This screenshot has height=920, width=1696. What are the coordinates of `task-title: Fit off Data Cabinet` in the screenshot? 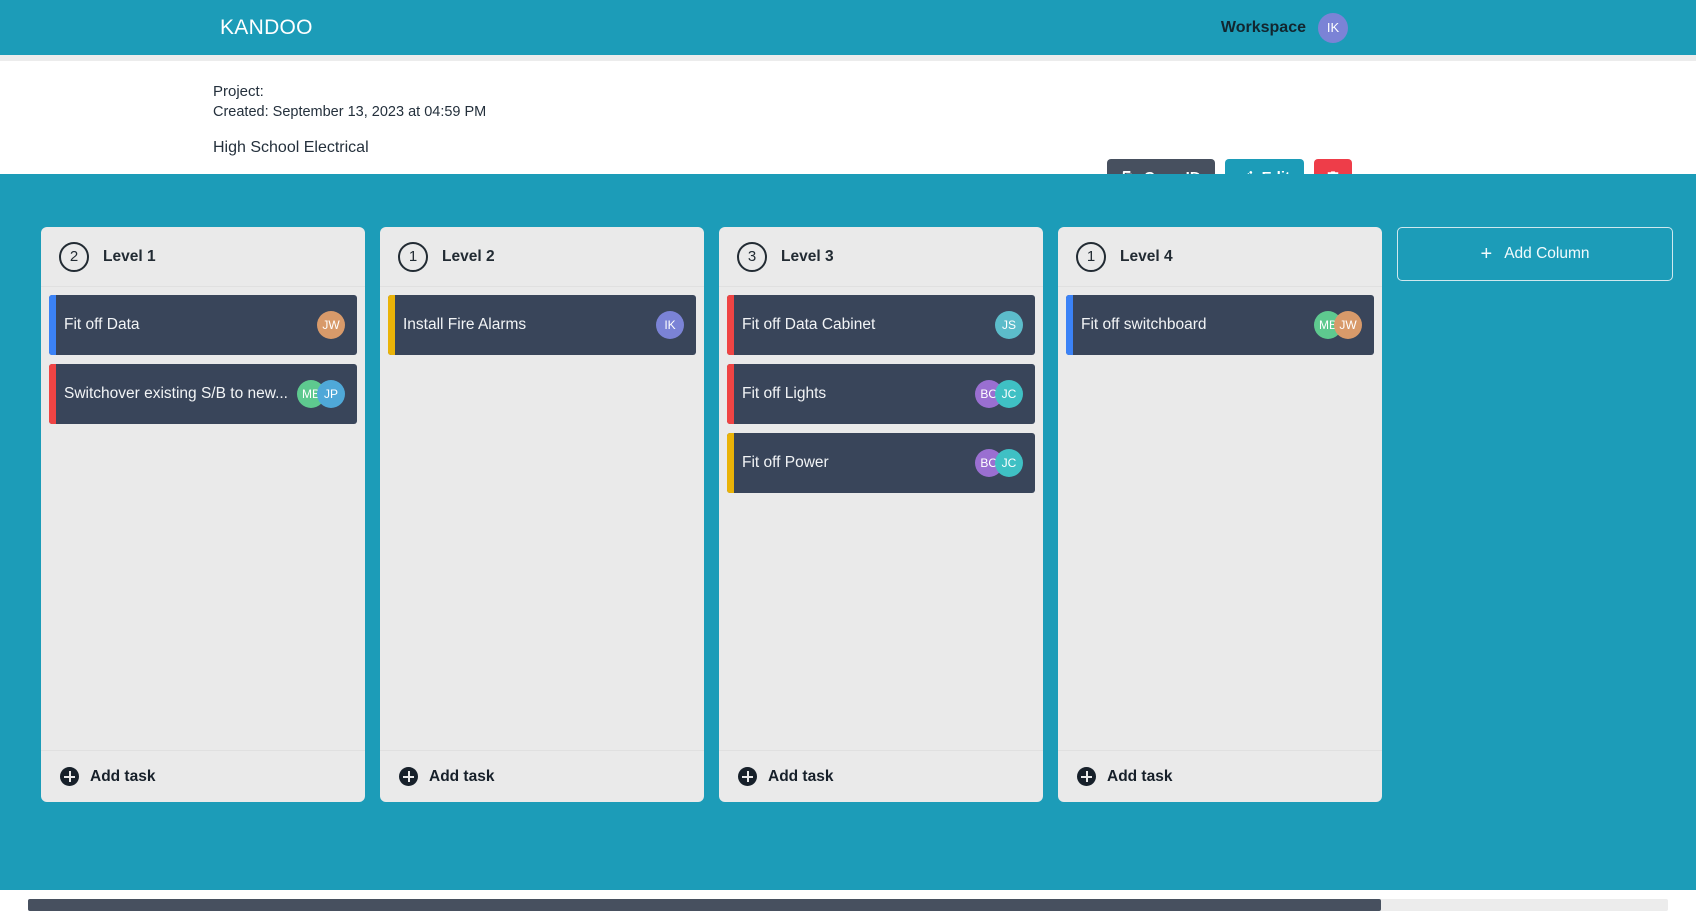 It's located at (809, 324).